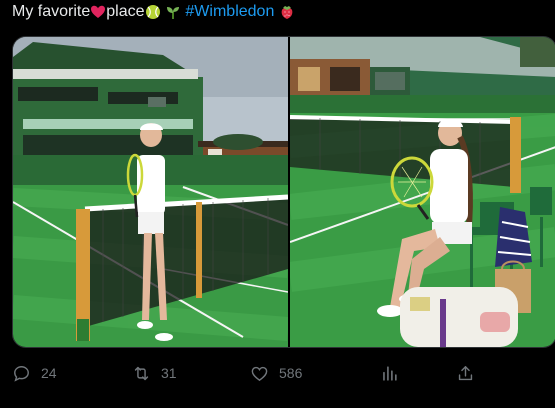  Describe the element at coordinates (98, 11) in the screenshot. I see `red-heart-icon` at that location.